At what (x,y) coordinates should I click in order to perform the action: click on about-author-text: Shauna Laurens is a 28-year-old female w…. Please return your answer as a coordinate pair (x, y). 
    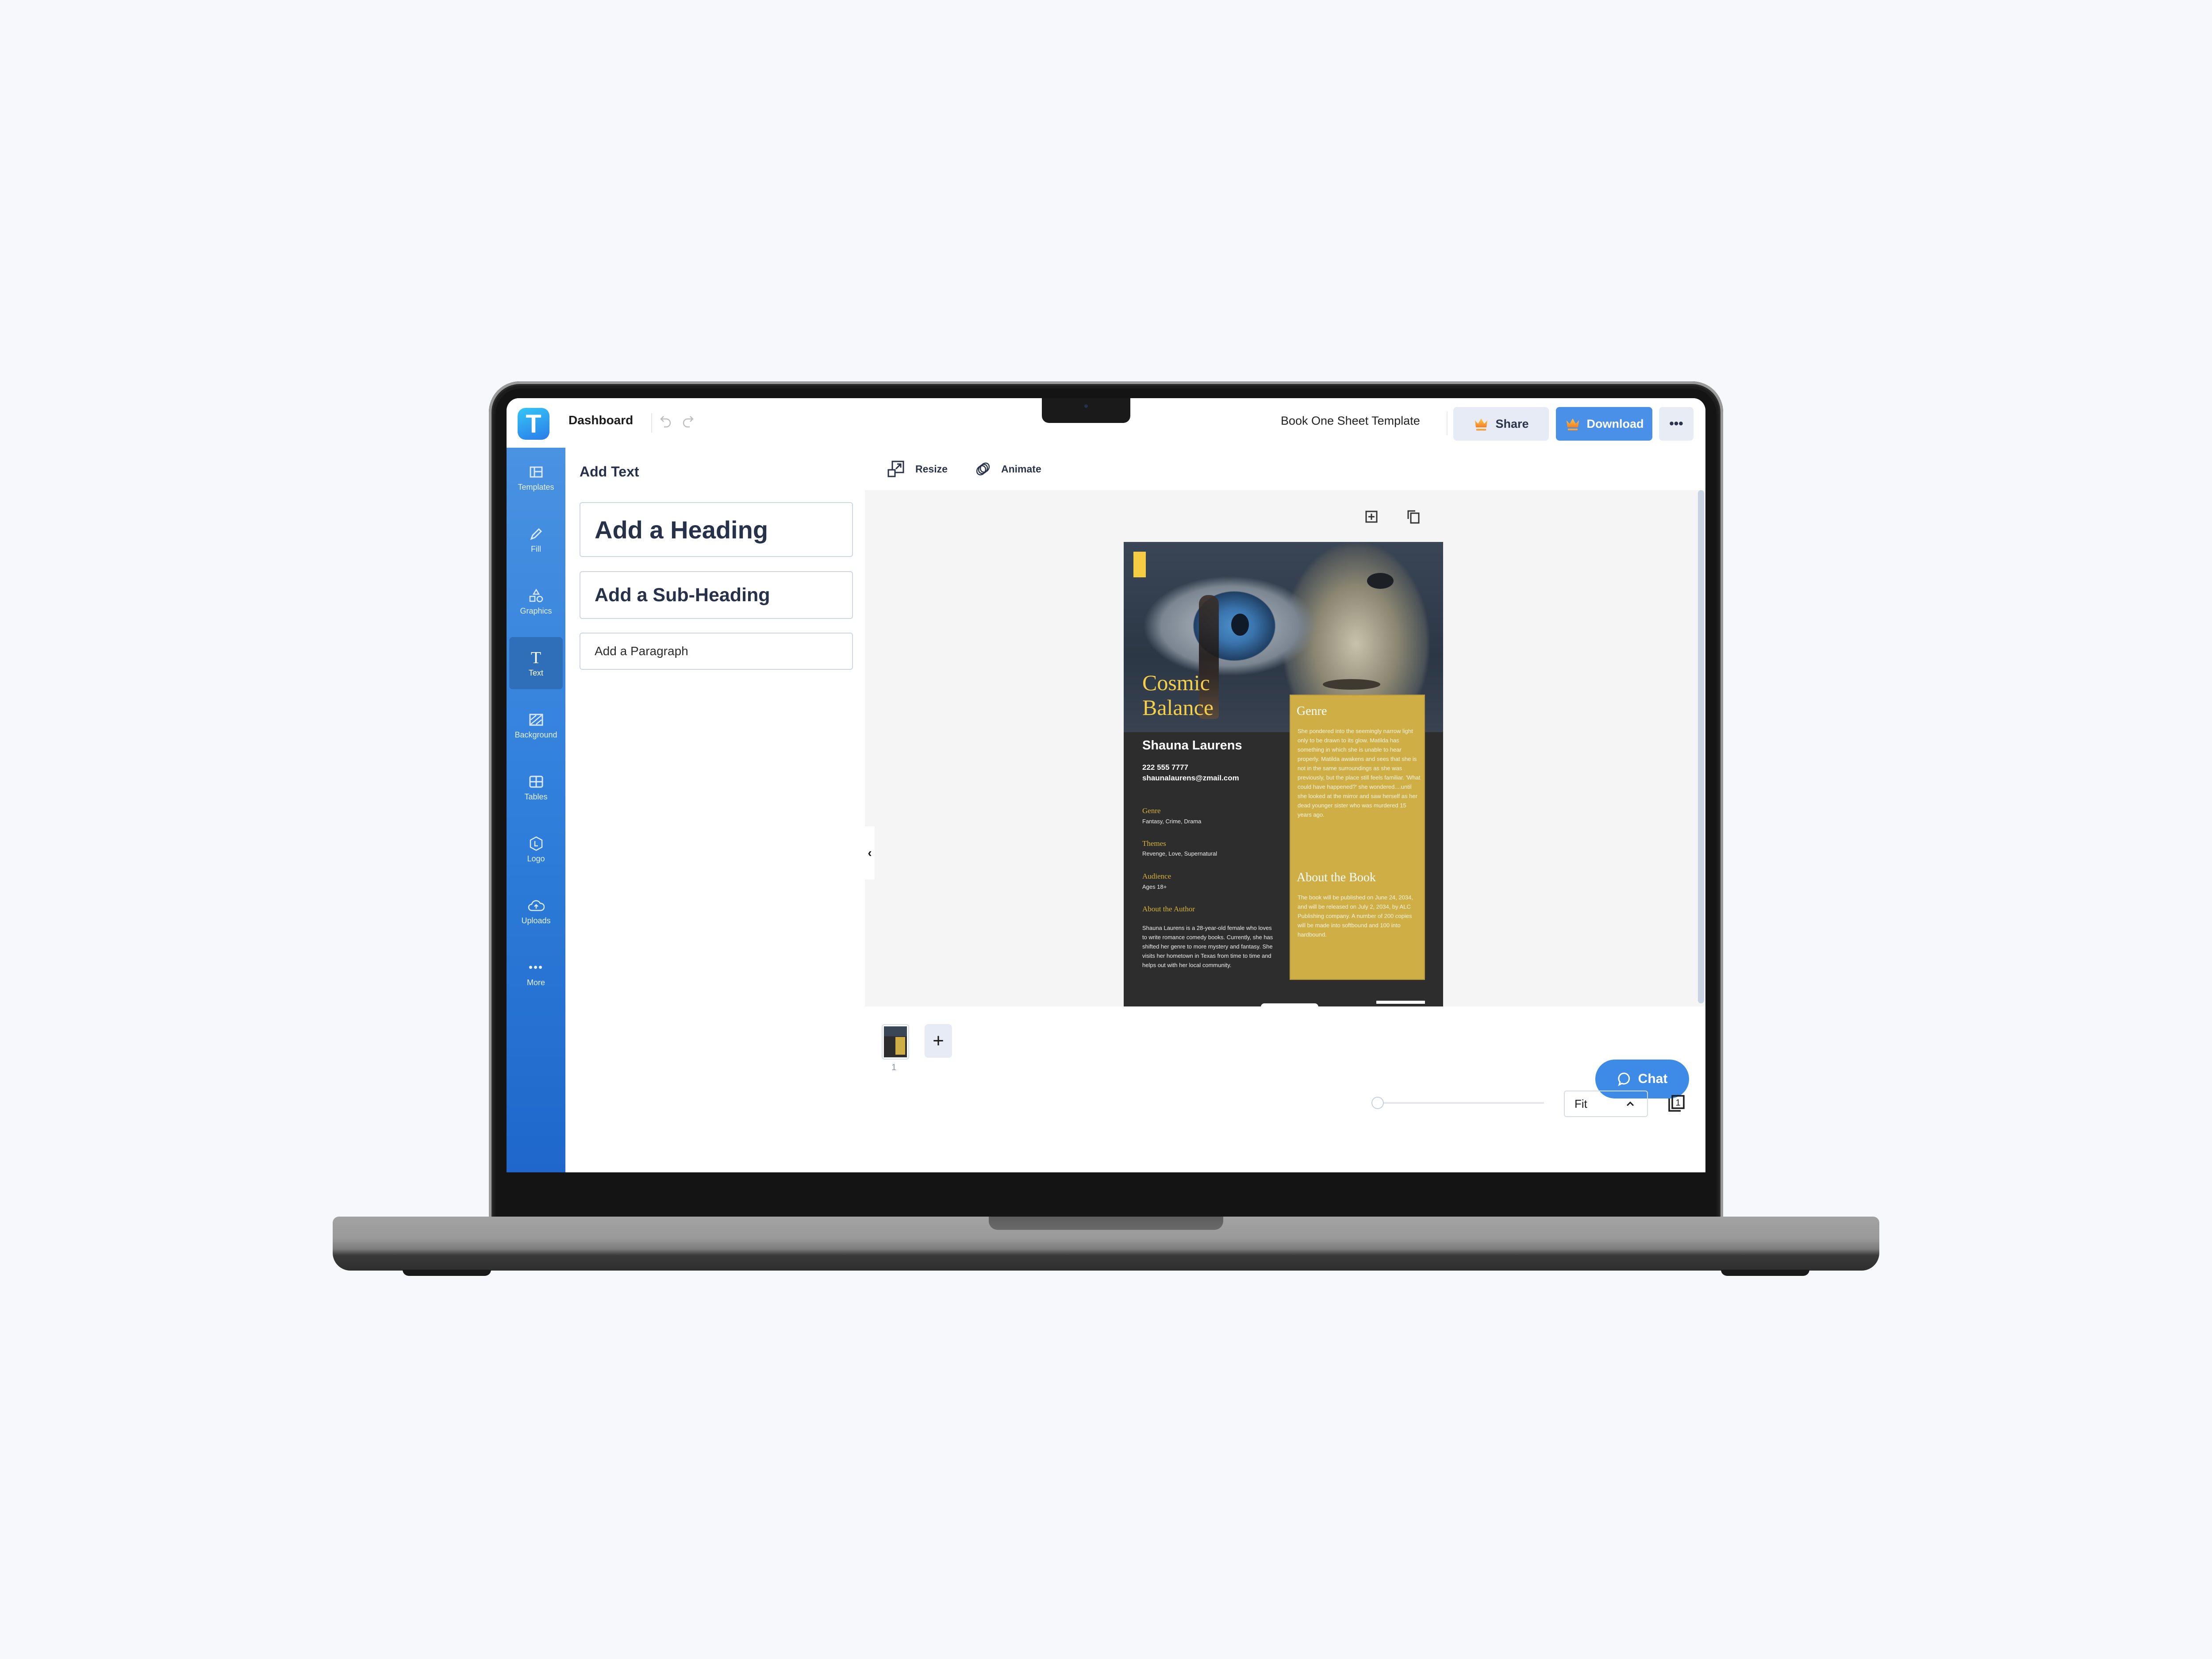
    Looking at the image, I should click on (1208, 947).